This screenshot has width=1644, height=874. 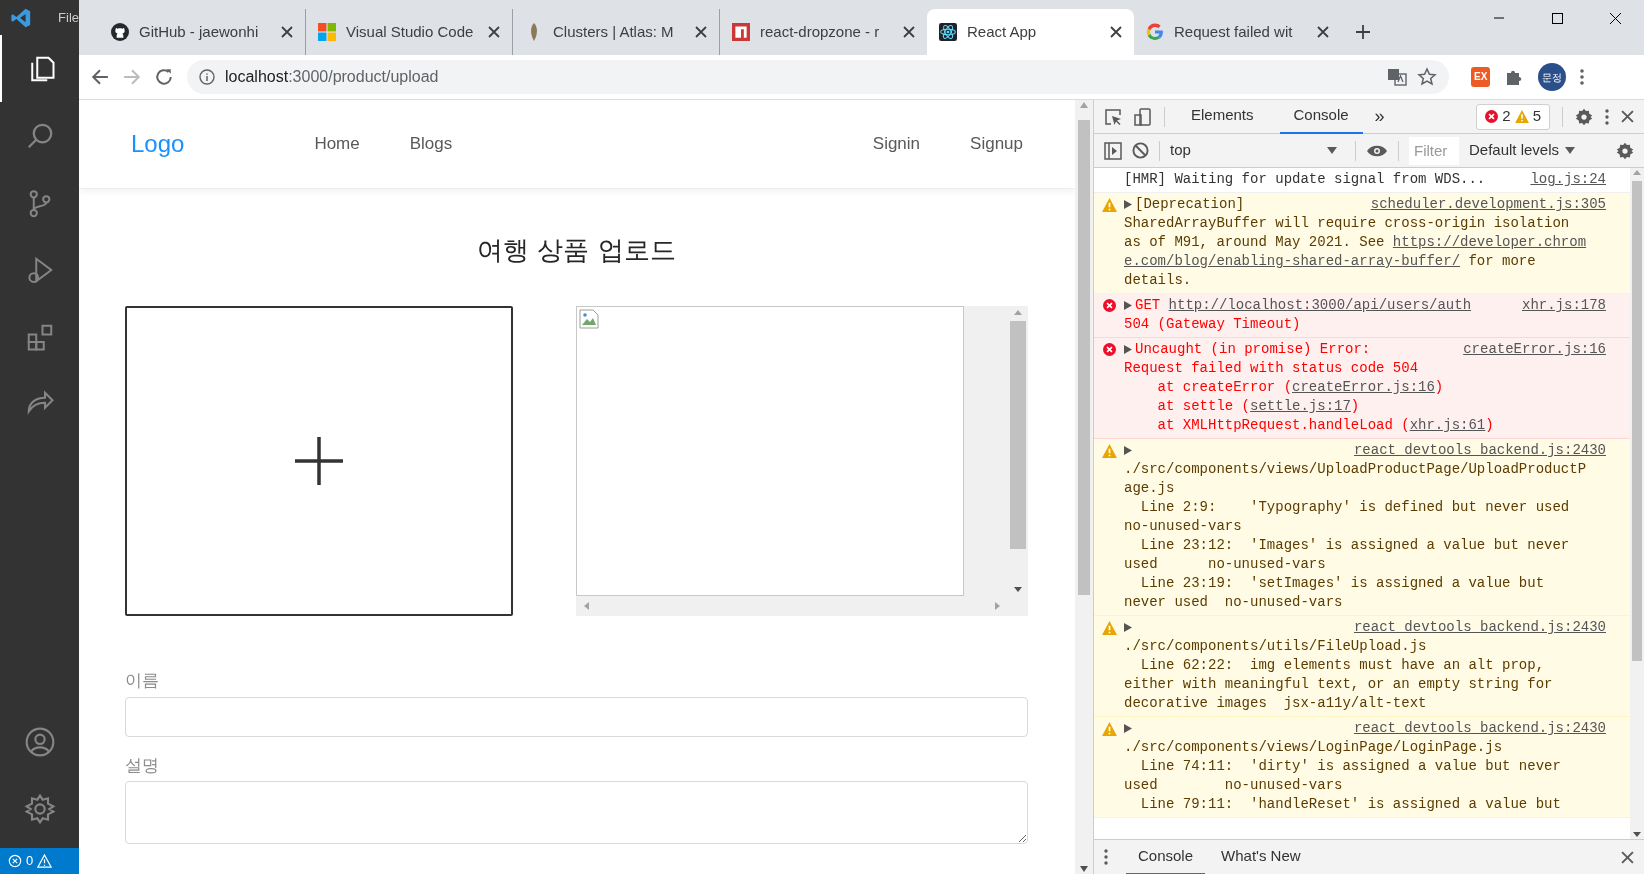 I want to click on console-text: ./src/components/views/LoginPage/LoginPage.js, so click(x=1313, y=747).